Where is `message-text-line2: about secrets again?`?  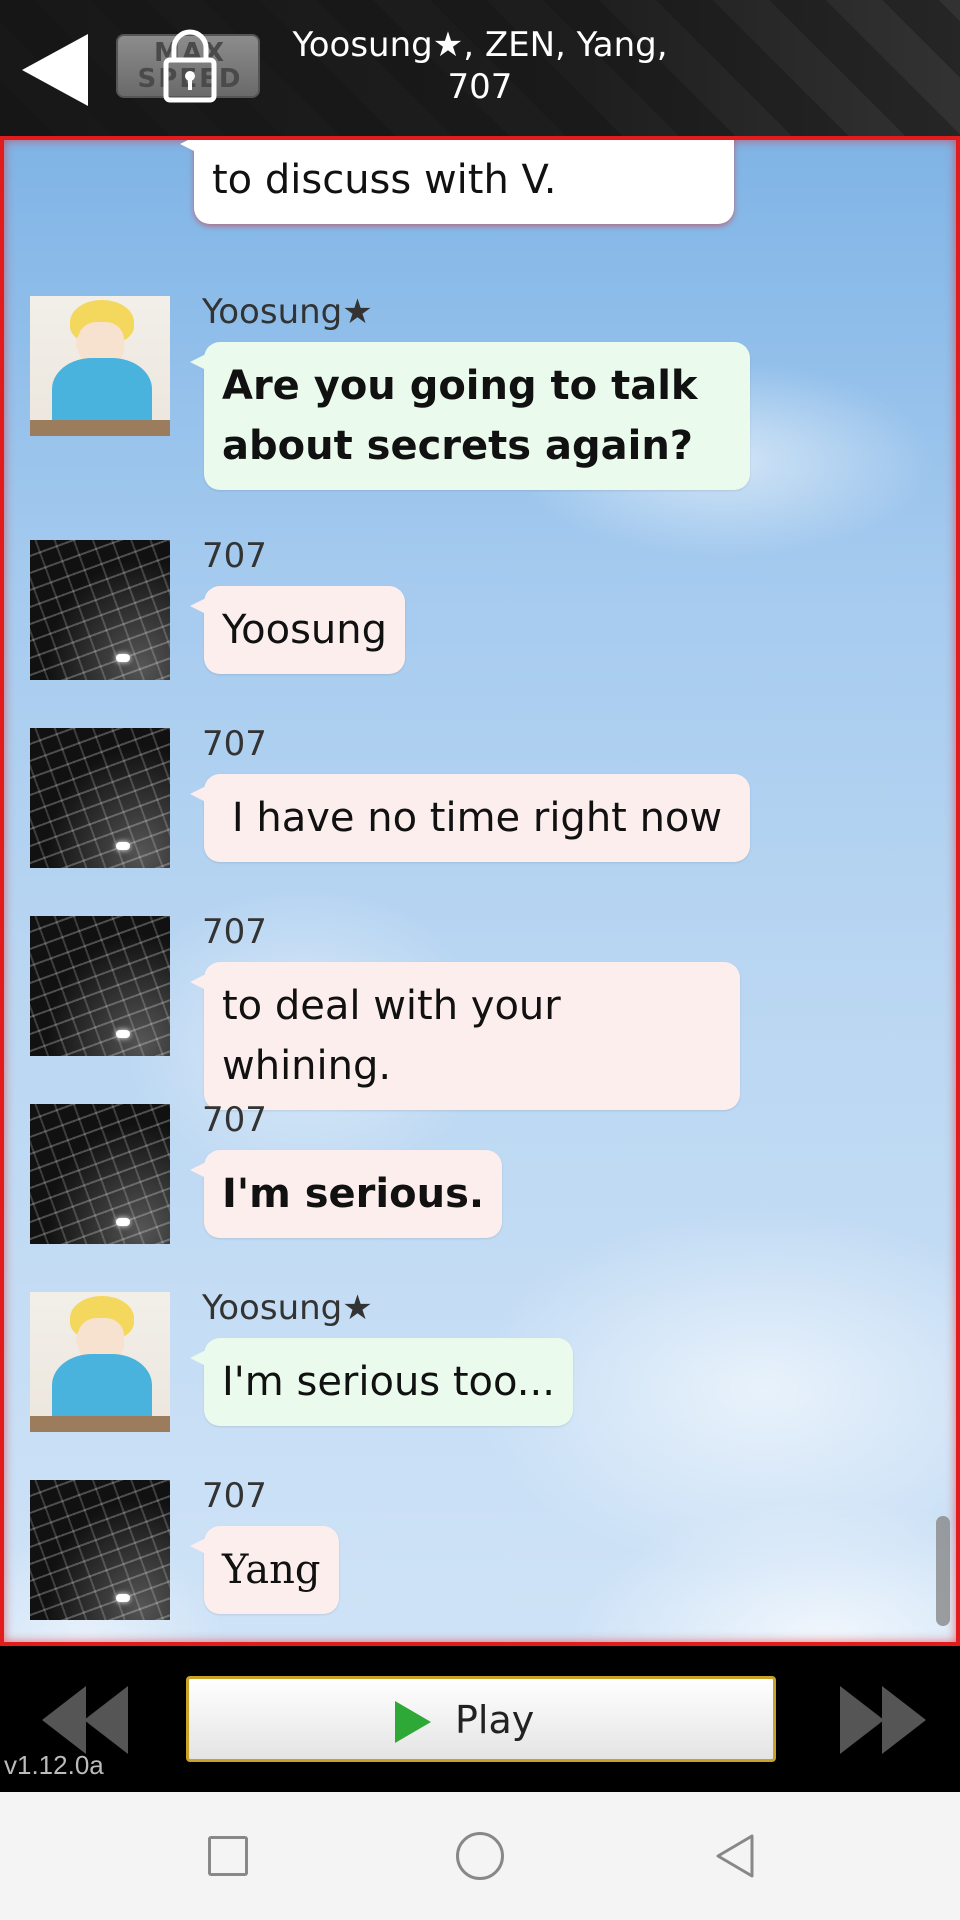 message-text-line2: about secrets again? is located at coordinates (457, 446).